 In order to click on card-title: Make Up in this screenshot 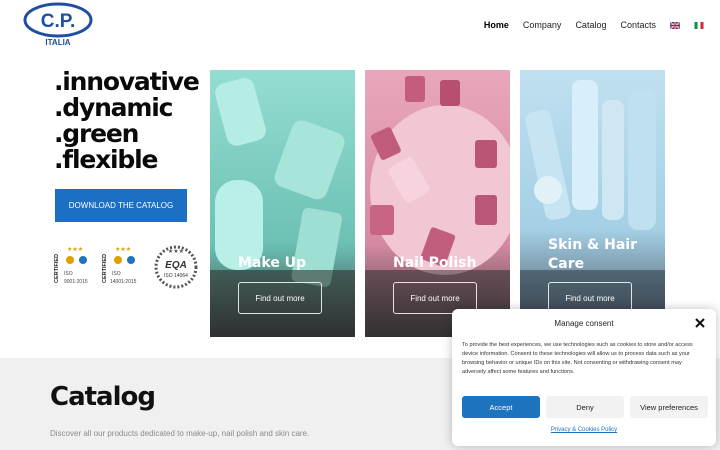, I will do `click(272, 263)`.